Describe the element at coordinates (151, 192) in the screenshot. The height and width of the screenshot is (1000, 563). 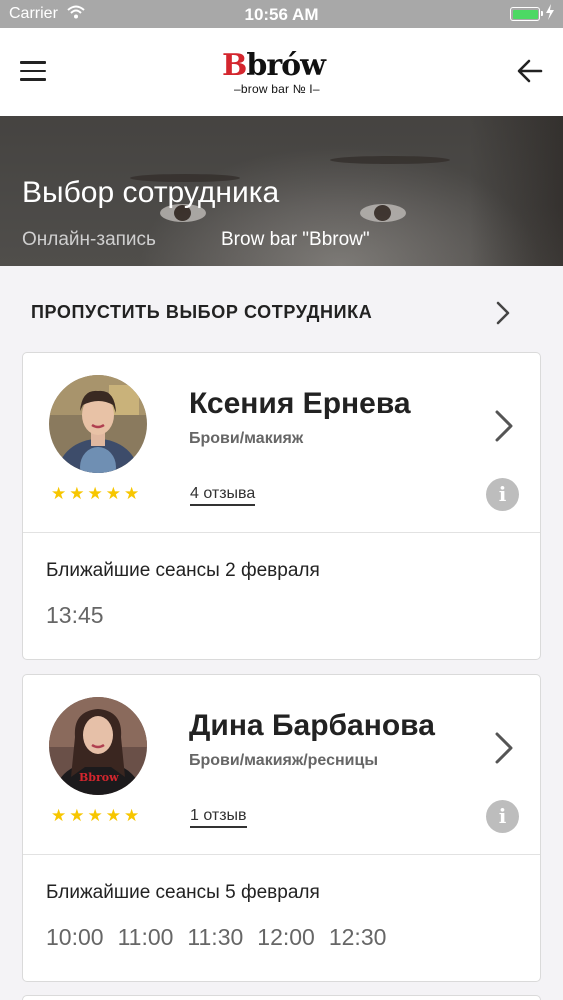
I see `page-title: Выбор сотрудника` at that location.